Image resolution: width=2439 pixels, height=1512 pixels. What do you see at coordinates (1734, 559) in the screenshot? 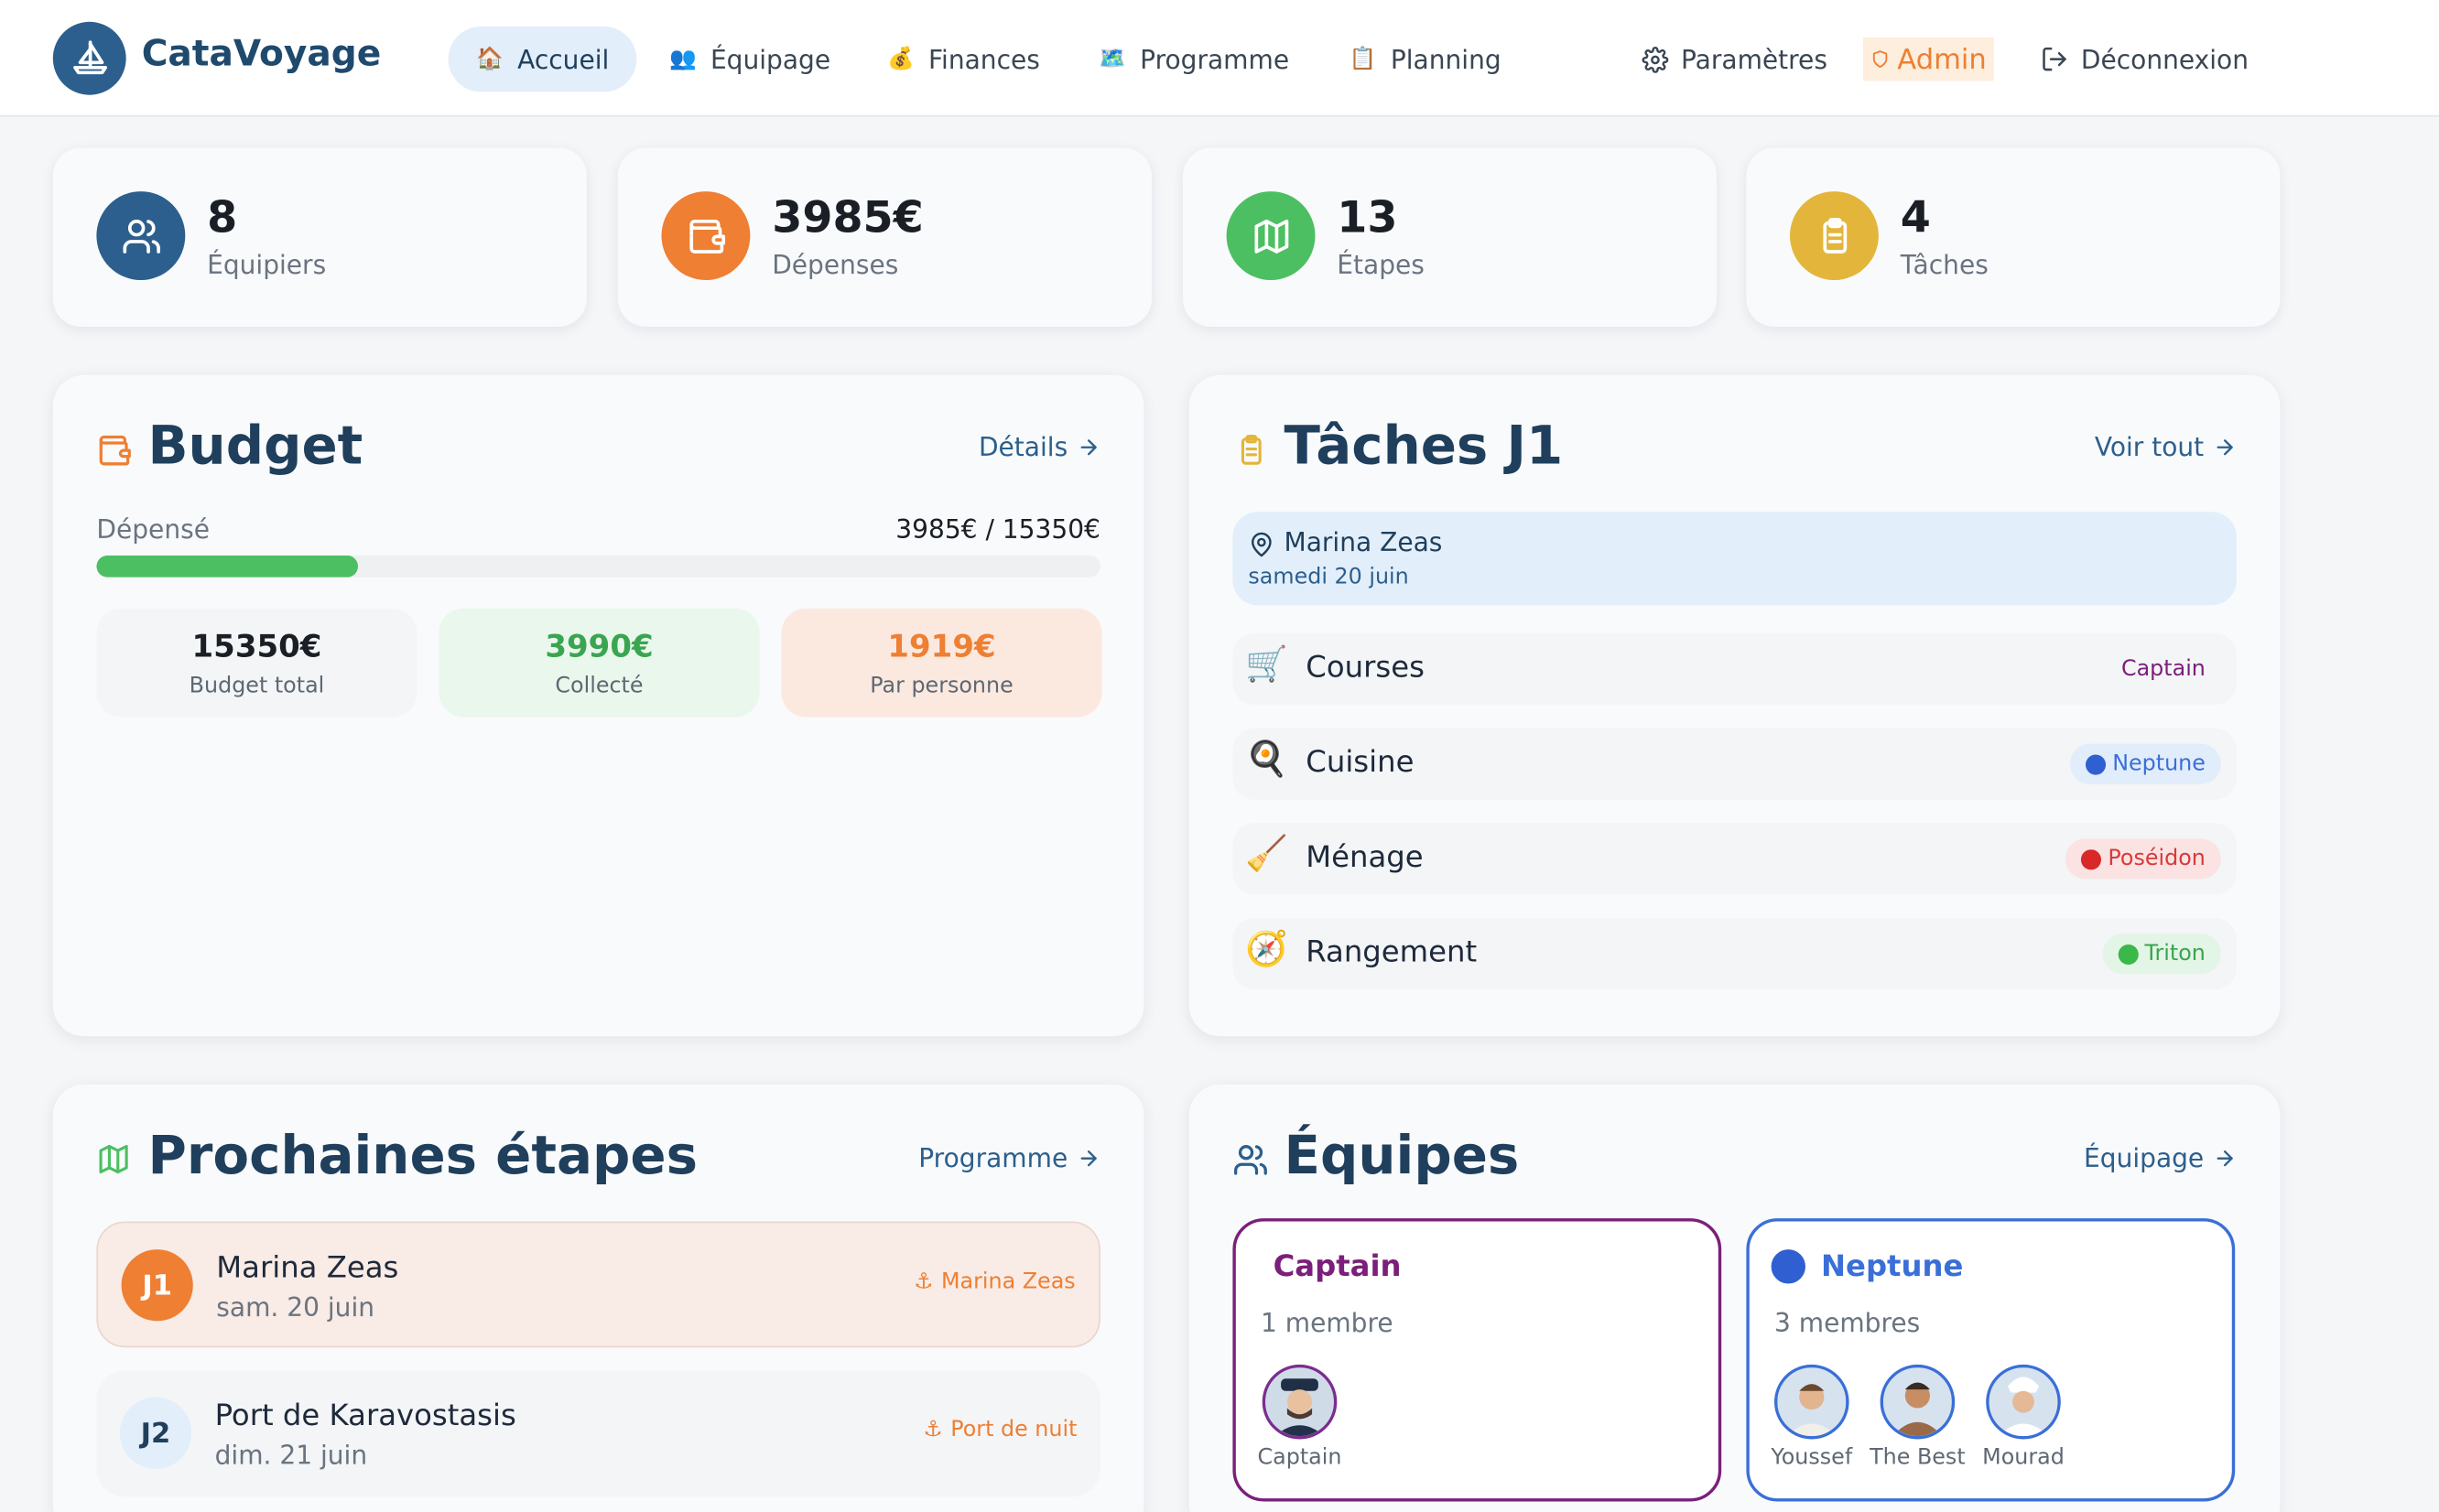
I see `task-location: Marina Zeas samedi 20 juin` at bounding box center [1734, 559].